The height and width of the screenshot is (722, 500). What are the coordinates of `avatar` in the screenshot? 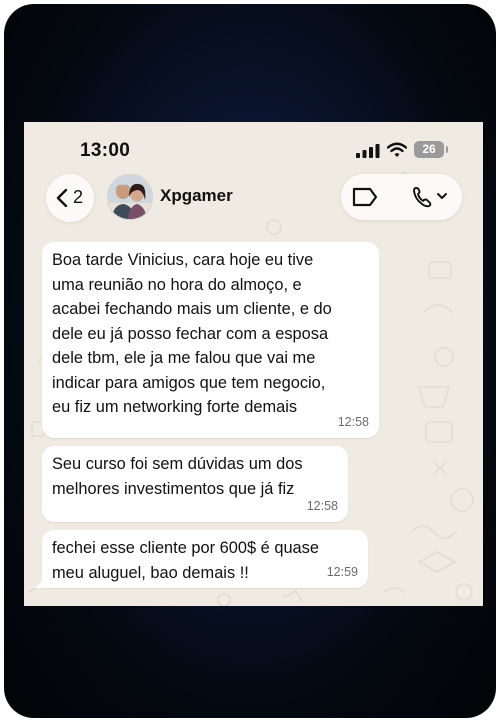 It's located at (130, 197).